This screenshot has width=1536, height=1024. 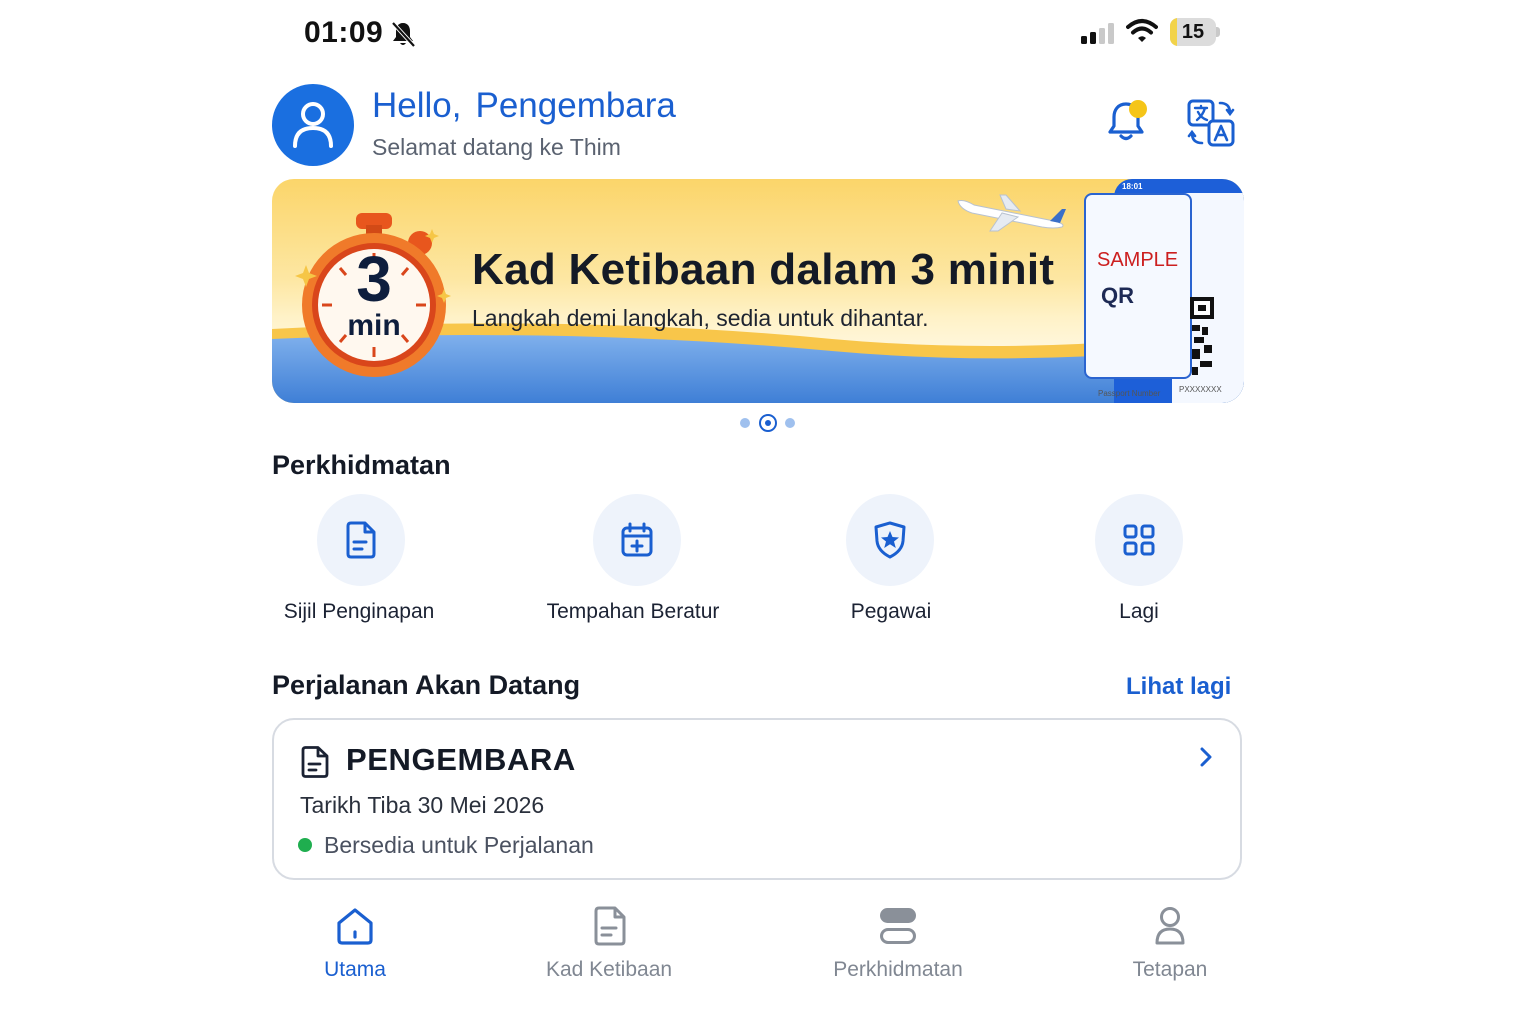 What do you see at coordinates (355, 926) in the screenshot?
I see `home-icon` at bounding box center [355, 926].